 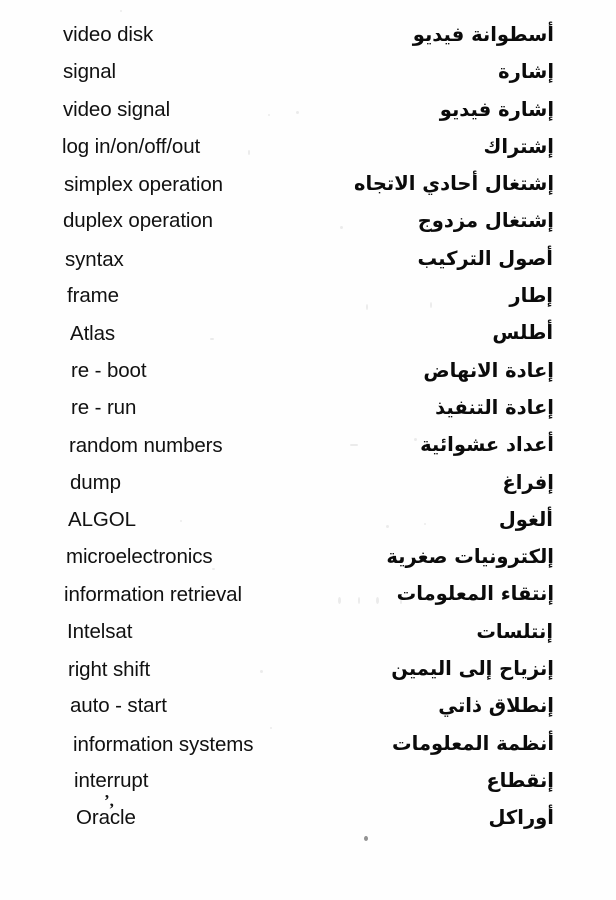 I want to click on english-term: video signal, so click(x=117, y=110).